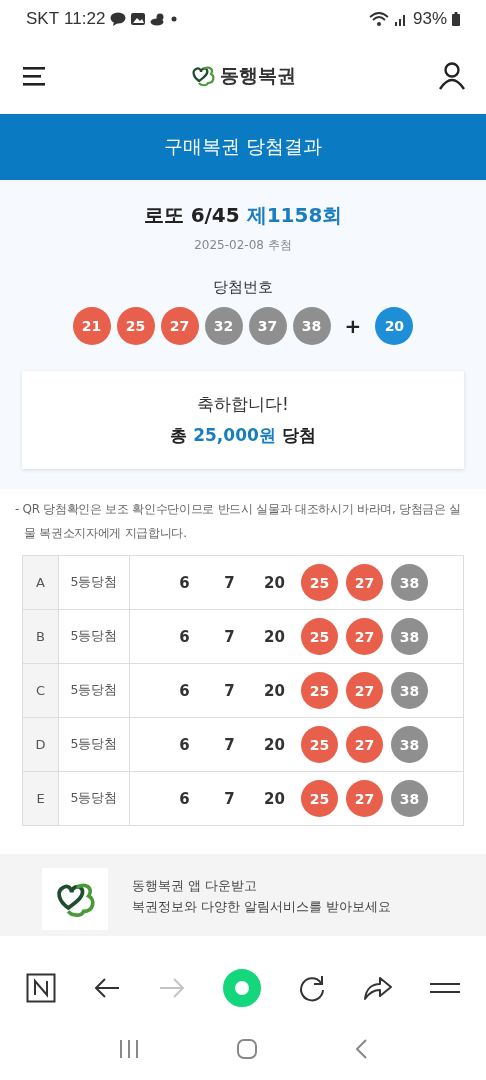  I want to click on signal-icon, so click(400, 19).